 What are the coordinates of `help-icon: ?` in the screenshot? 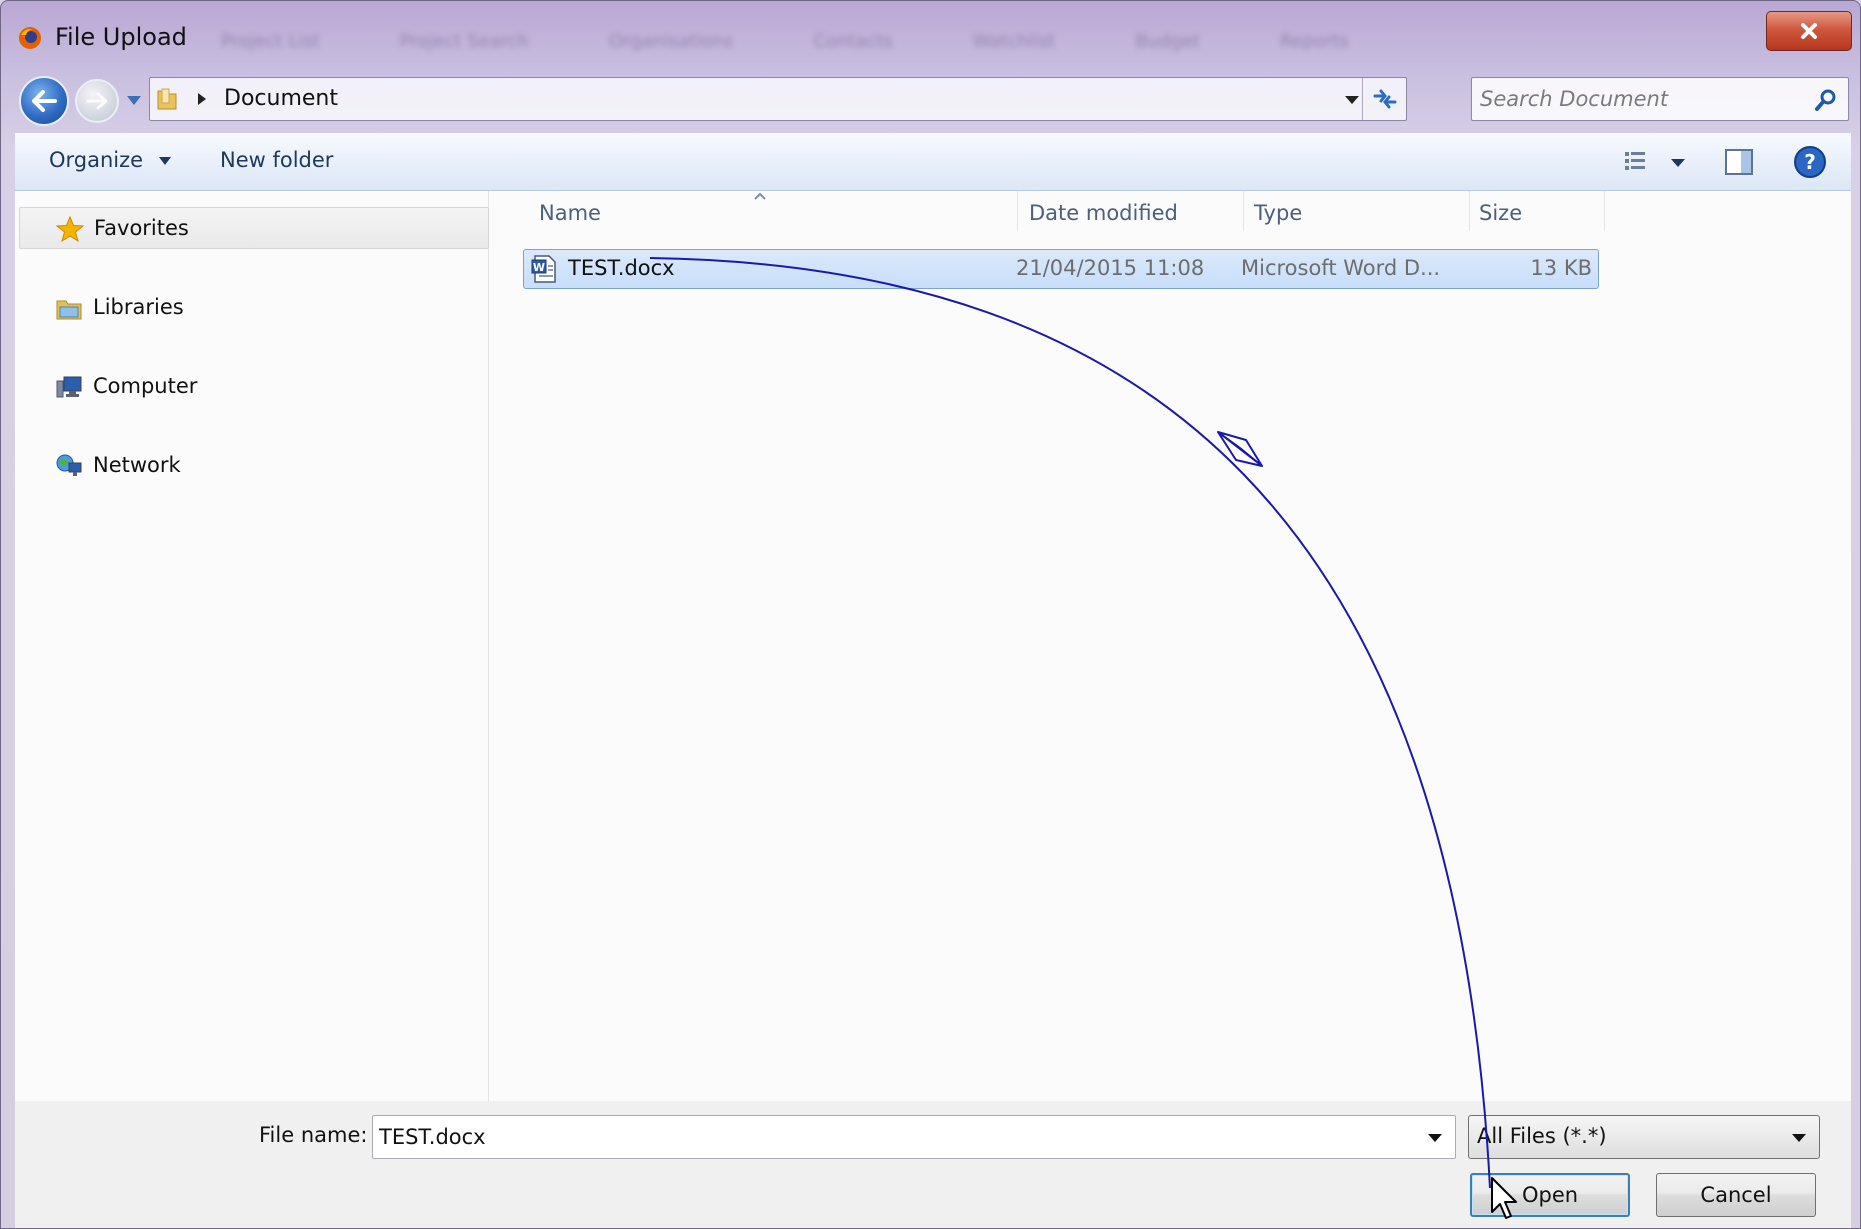 It's located at (1810, 162).